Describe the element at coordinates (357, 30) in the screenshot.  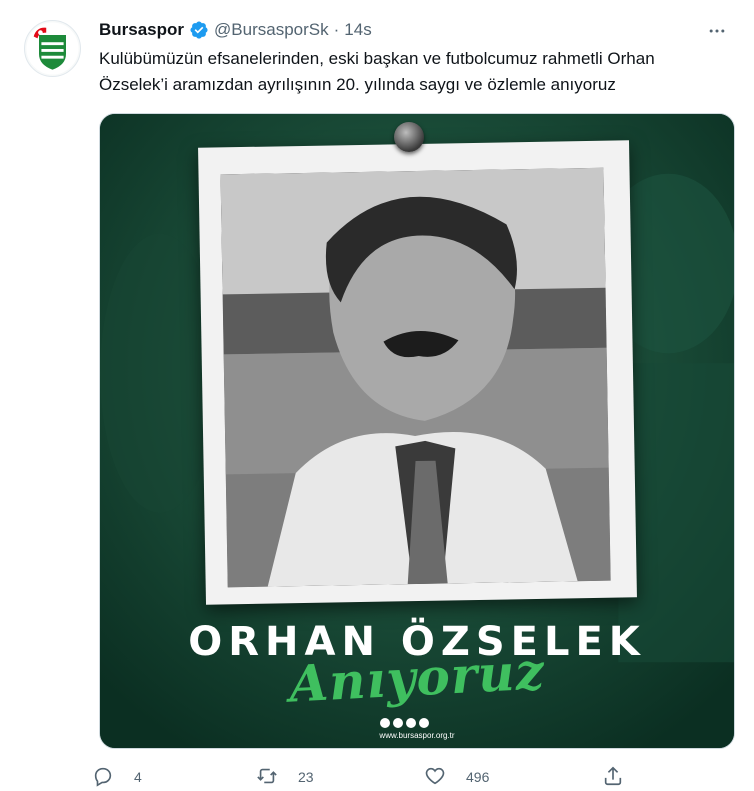
I see `timestamp: 14s` at that location.